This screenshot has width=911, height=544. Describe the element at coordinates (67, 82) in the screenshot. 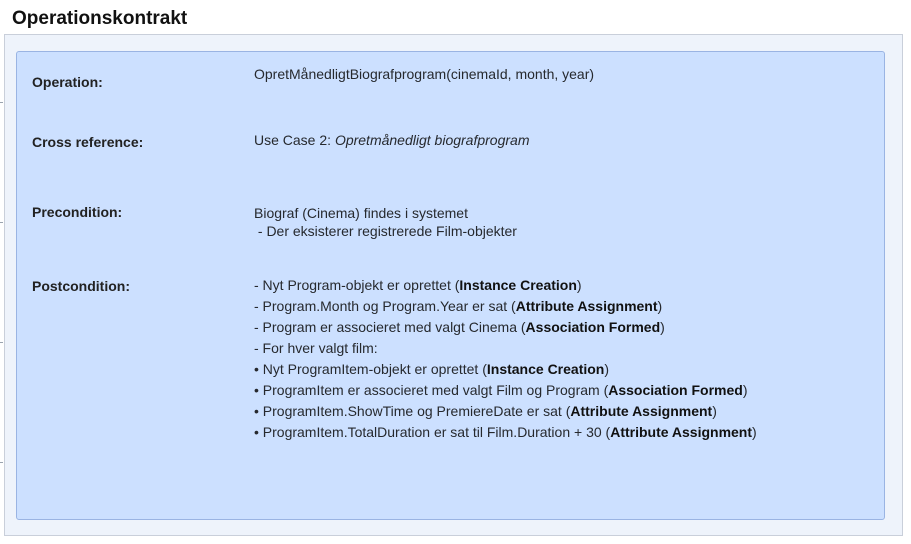

I see `operation-label: Operation:` at that location.